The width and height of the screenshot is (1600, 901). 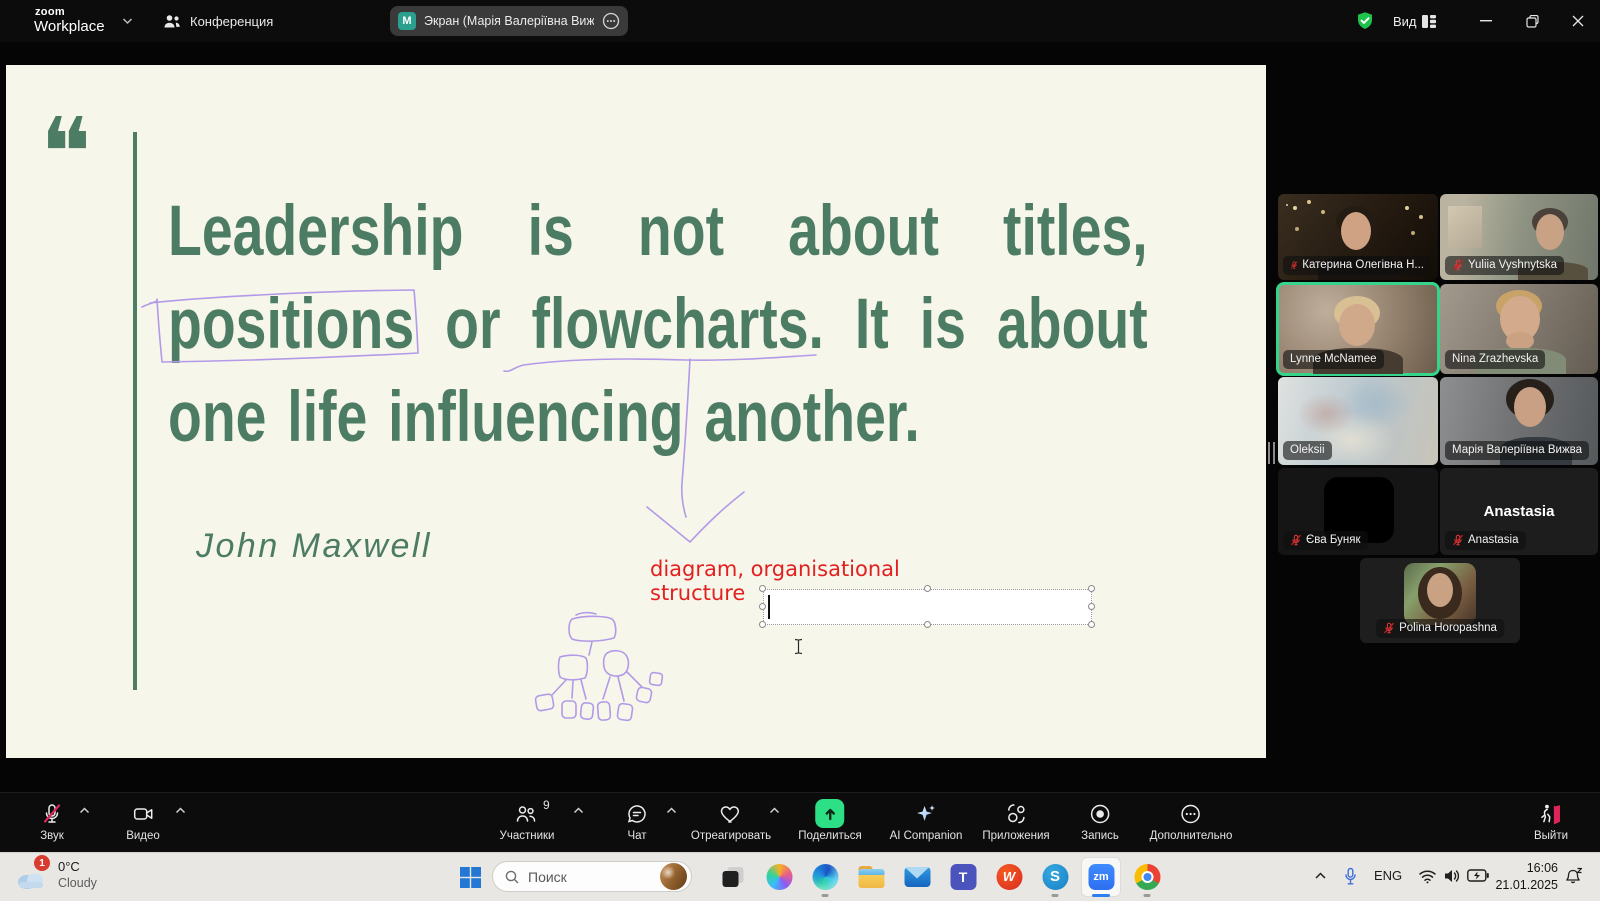 I want to click on search-highlight-image, so click(x=673, y=876).